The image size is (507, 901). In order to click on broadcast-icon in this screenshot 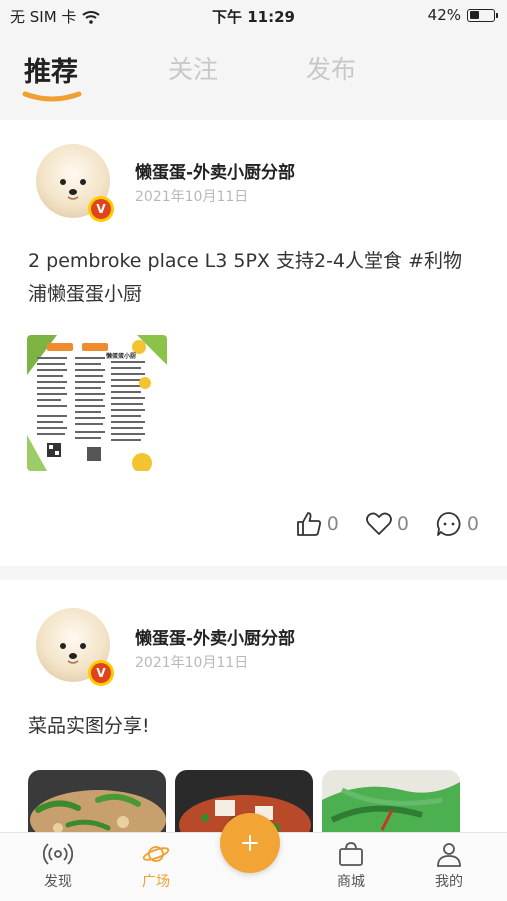, I will do `click(58, 854)`.